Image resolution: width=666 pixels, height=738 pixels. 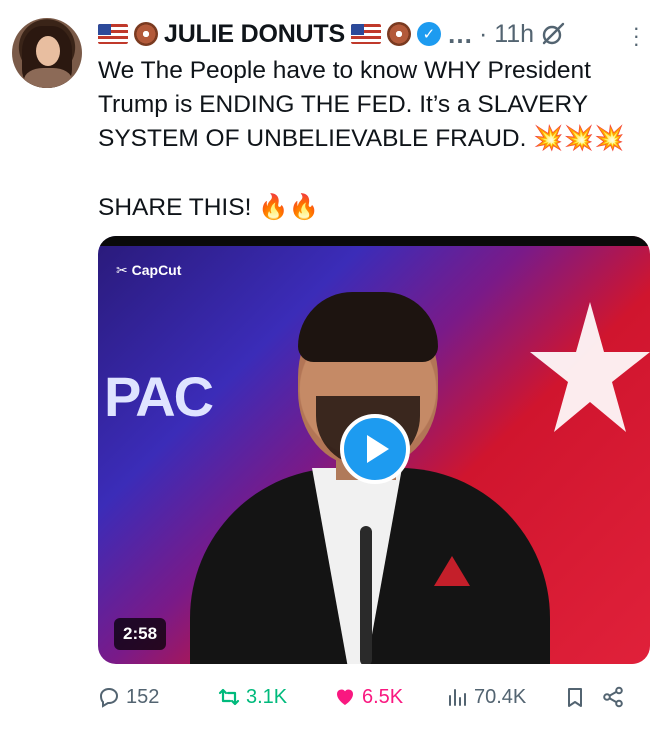 I want to click on more-options-icon: · · ·, so click(x=636, y=36).